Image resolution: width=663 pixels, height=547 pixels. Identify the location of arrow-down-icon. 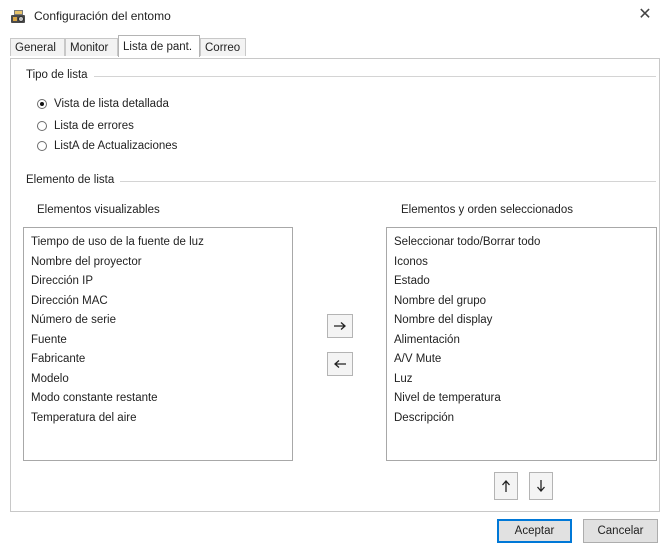
(541, 486).